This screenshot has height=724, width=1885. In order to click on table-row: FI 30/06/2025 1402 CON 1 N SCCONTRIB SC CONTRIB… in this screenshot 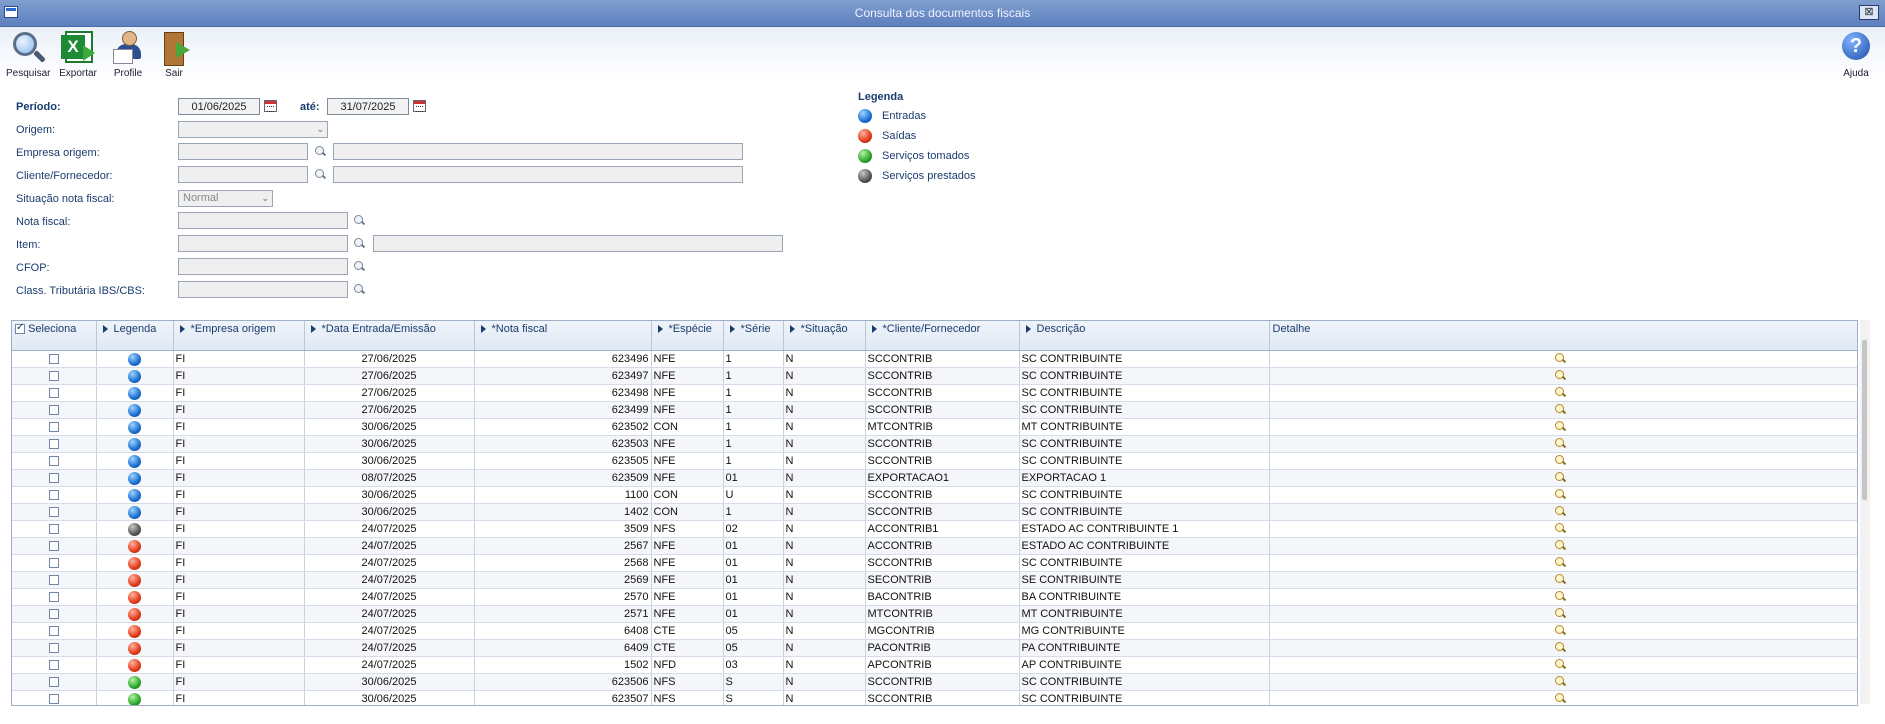, I will do `click(934, 512)`.